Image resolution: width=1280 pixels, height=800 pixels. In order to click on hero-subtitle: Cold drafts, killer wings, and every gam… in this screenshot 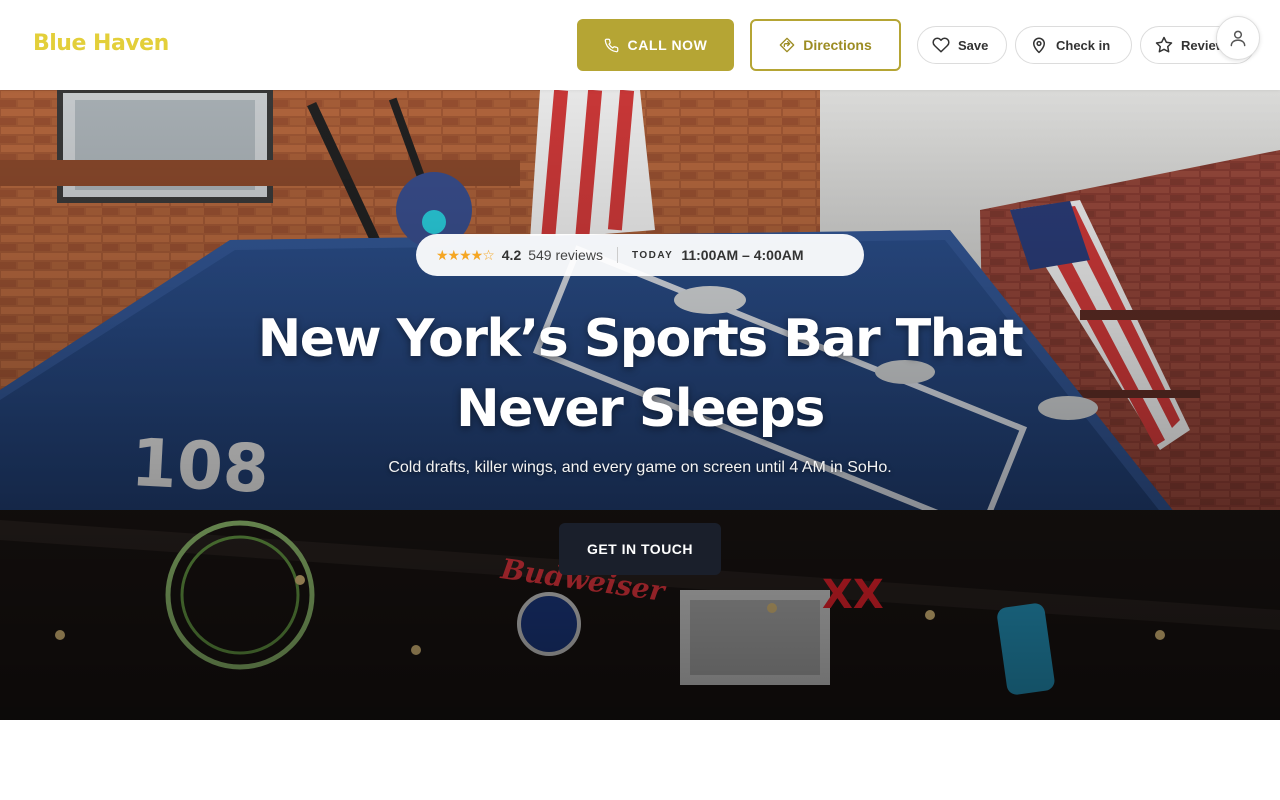, I will do `click(640, 467)`.